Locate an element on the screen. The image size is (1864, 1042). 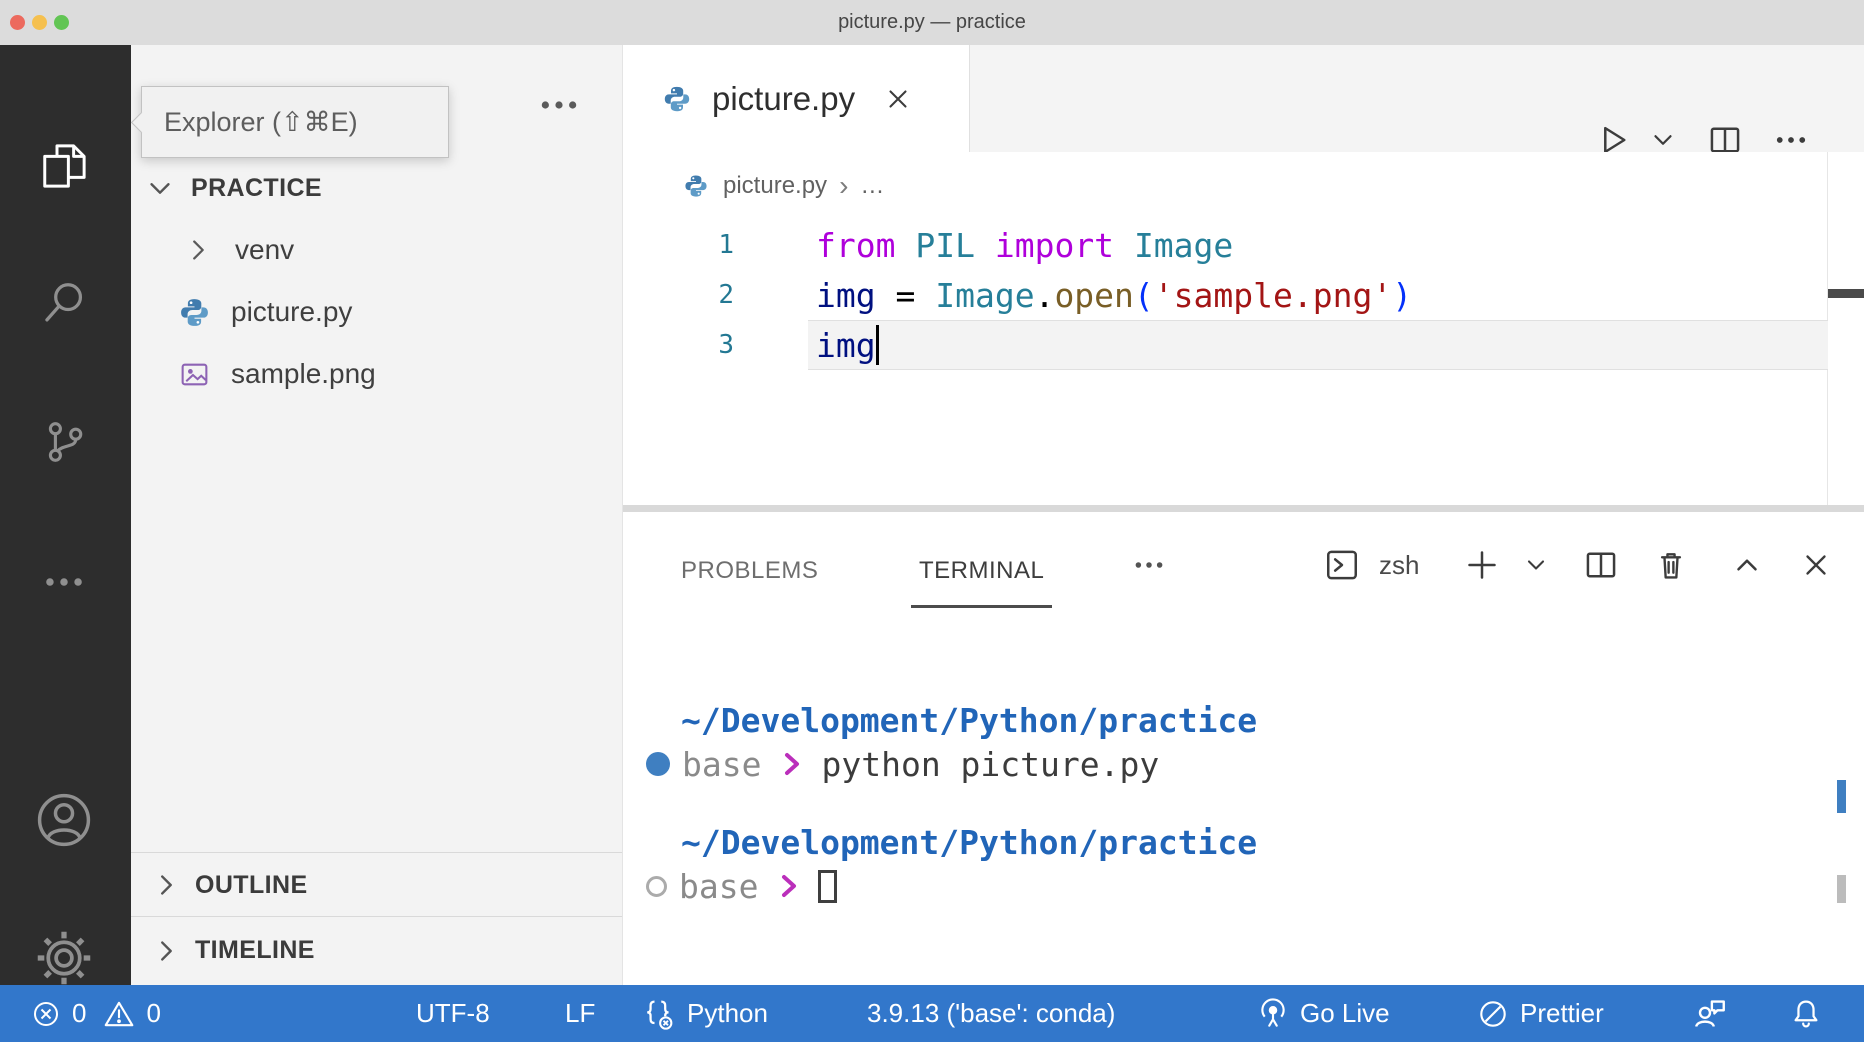
warning-icon is located at coordinates (119, 1013).